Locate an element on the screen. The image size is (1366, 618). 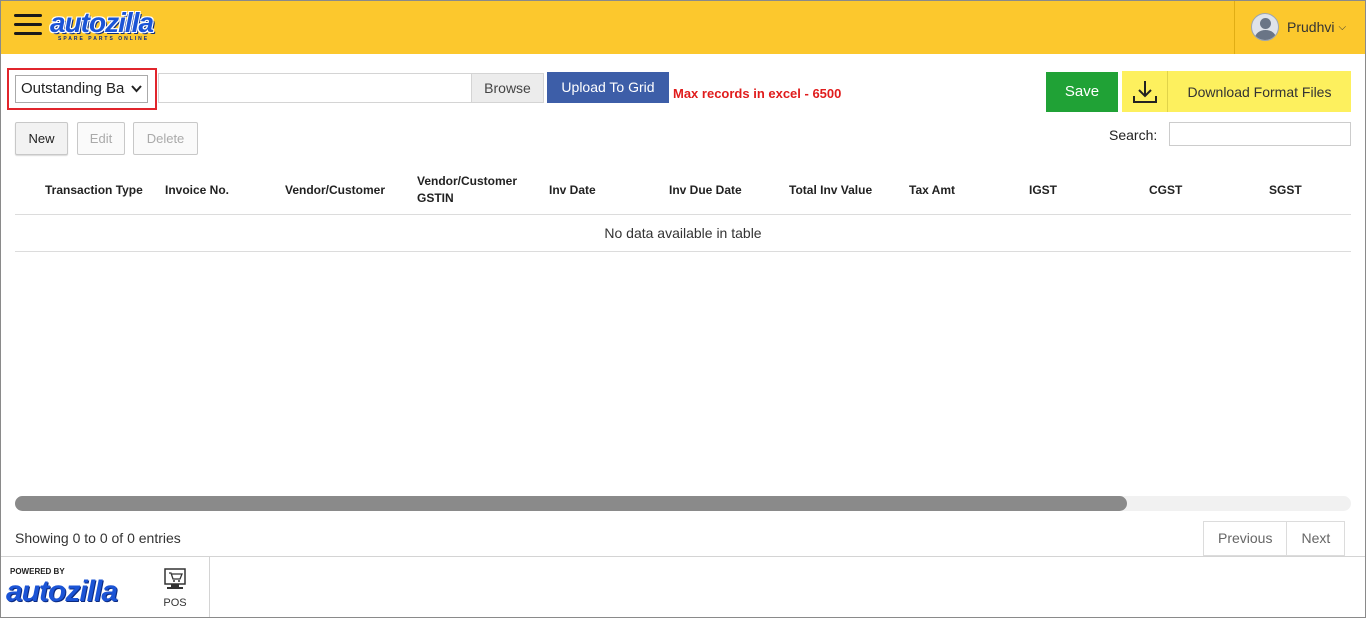
top-header: autozilla SPARE PARTS ONLINE Prudhvi ⌵ is located at coordinates (683, 27).